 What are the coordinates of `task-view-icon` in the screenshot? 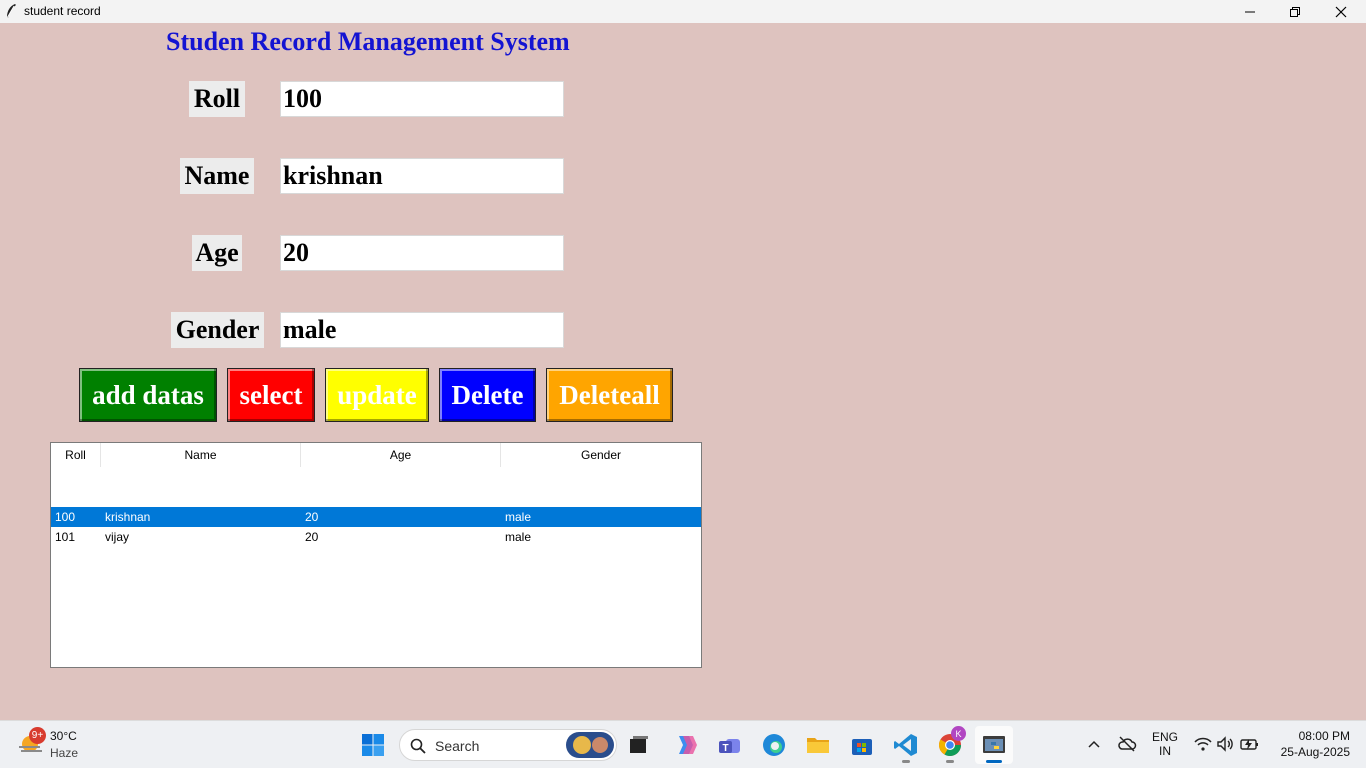 It's located at (639, 744).